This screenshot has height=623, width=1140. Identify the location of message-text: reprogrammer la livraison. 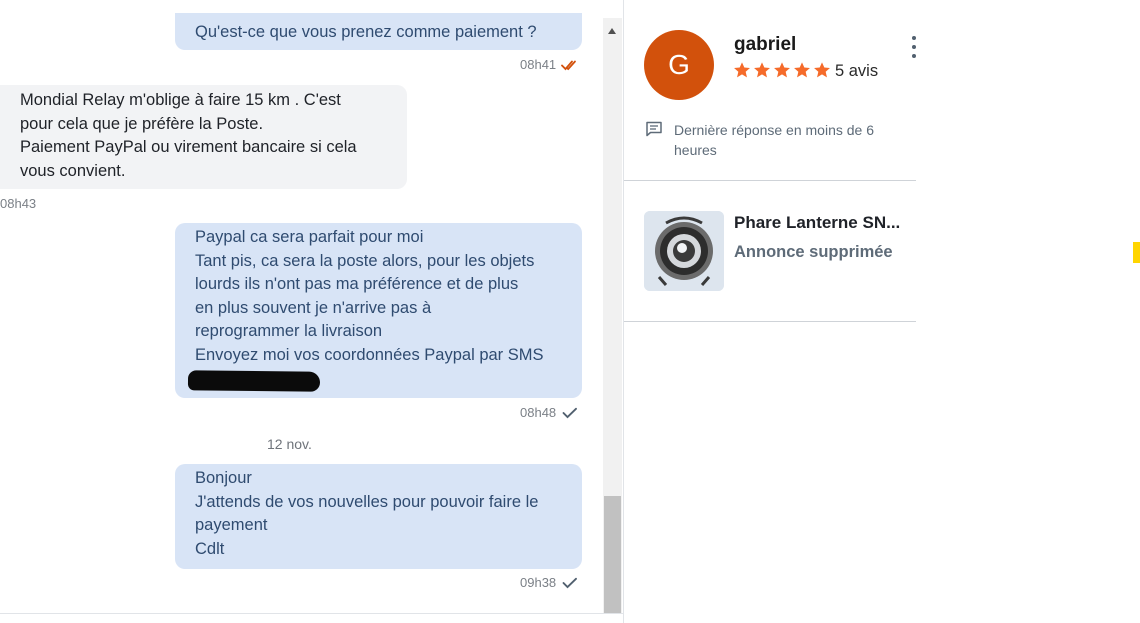
(289, 331).